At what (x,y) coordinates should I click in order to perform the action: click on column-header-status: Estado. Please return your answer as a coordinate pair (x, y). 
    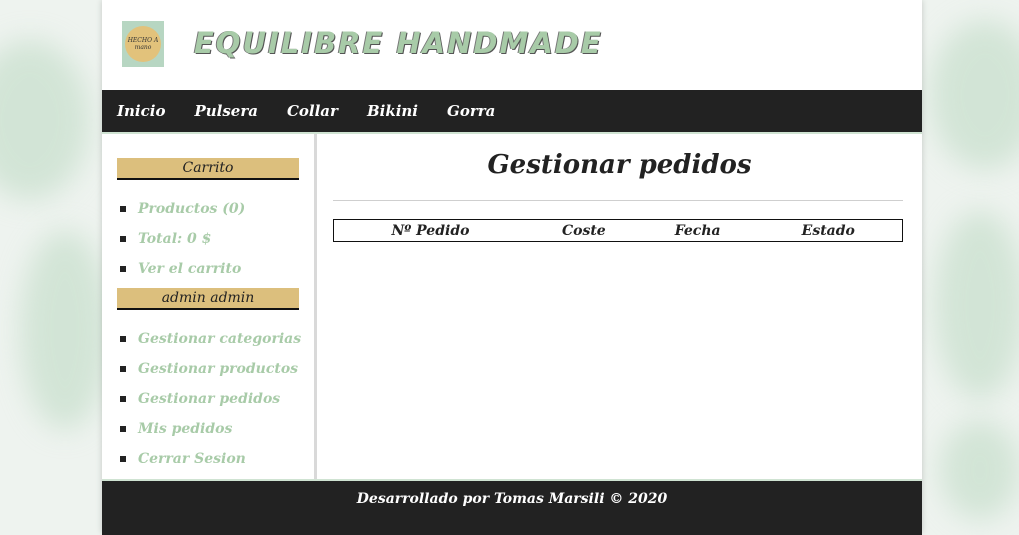
    Looking at the image, I should click on (828, 230).